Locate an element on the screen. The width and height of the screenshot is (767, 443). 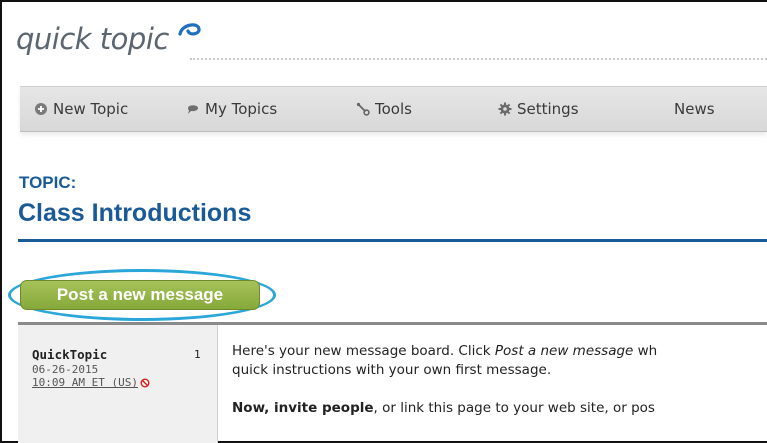
nav-my-topics: My Topics is located at coordinates (231, 109).